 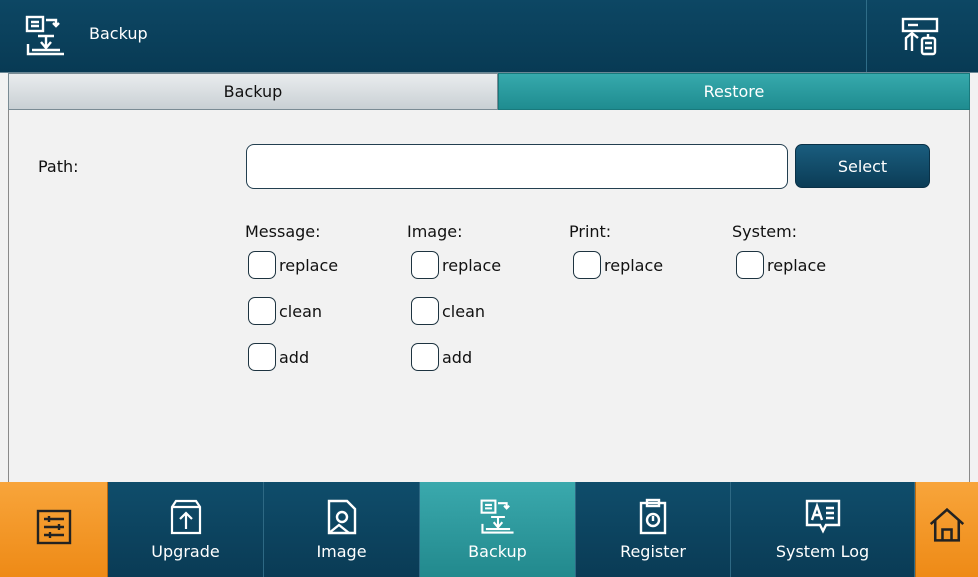 What do you see at coordinates (262, 357) in the screenshot?
I see `message-add-checkbox` at bounding box center [262, 357].